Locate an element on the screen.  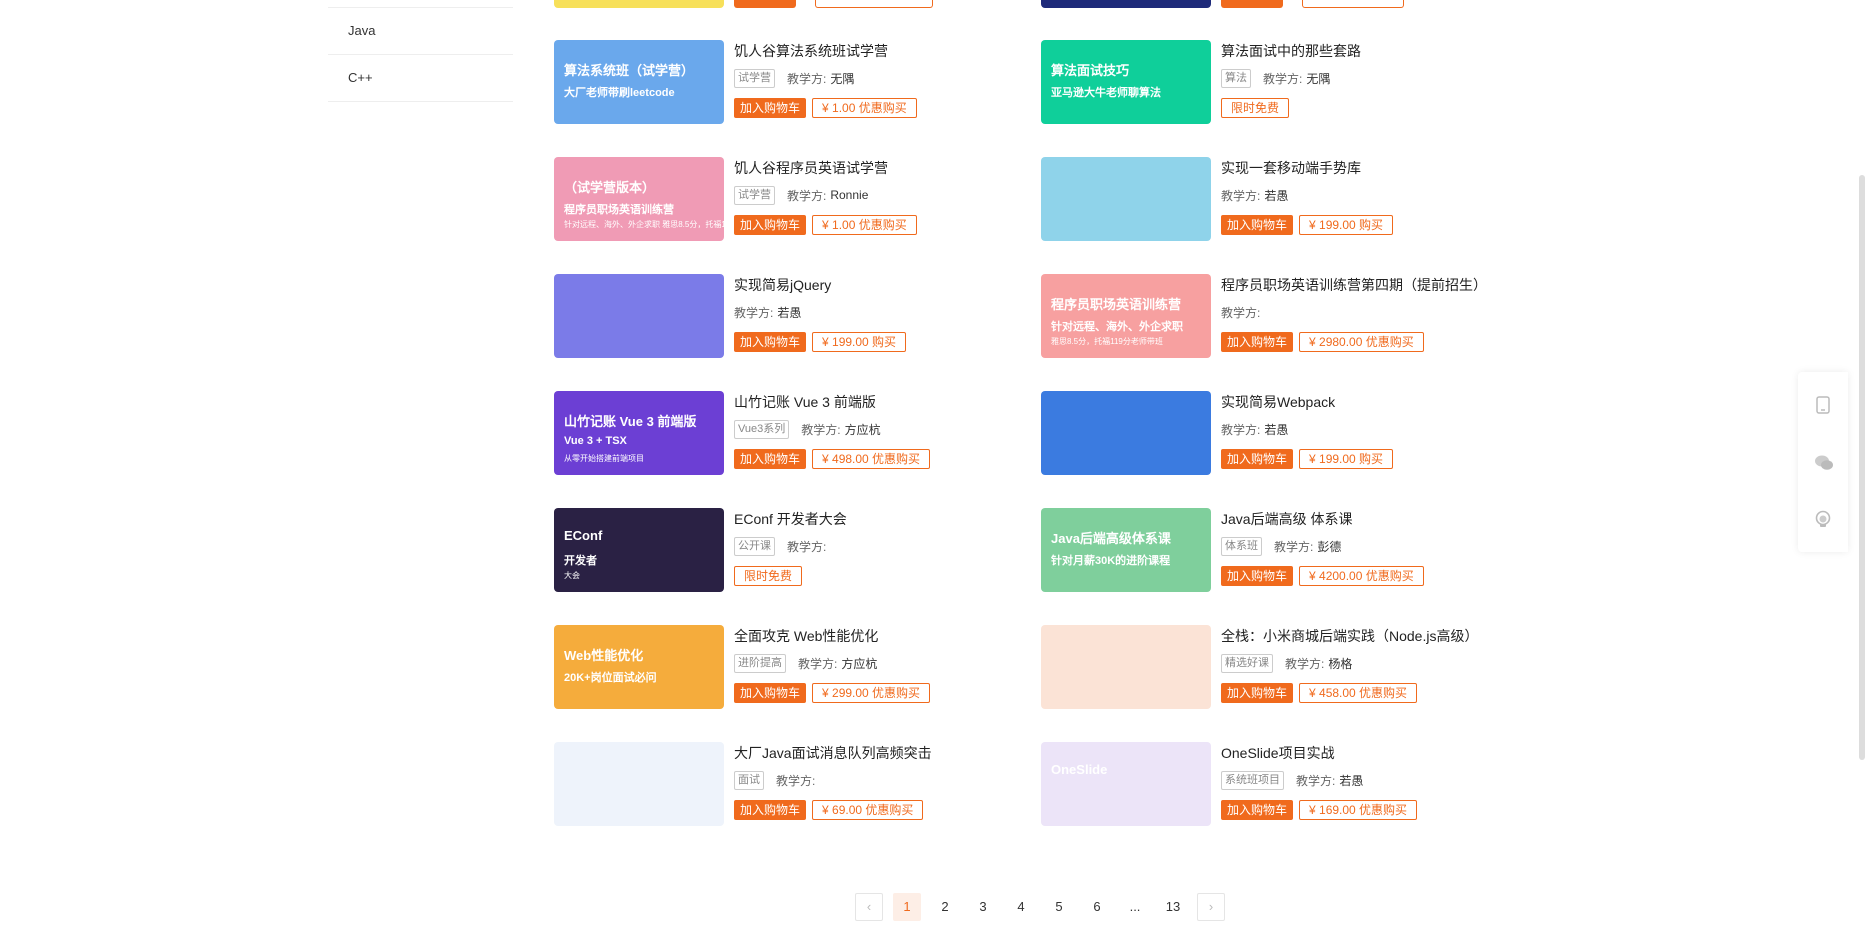
next-page-button: › is located at coordinates (1211, 907).